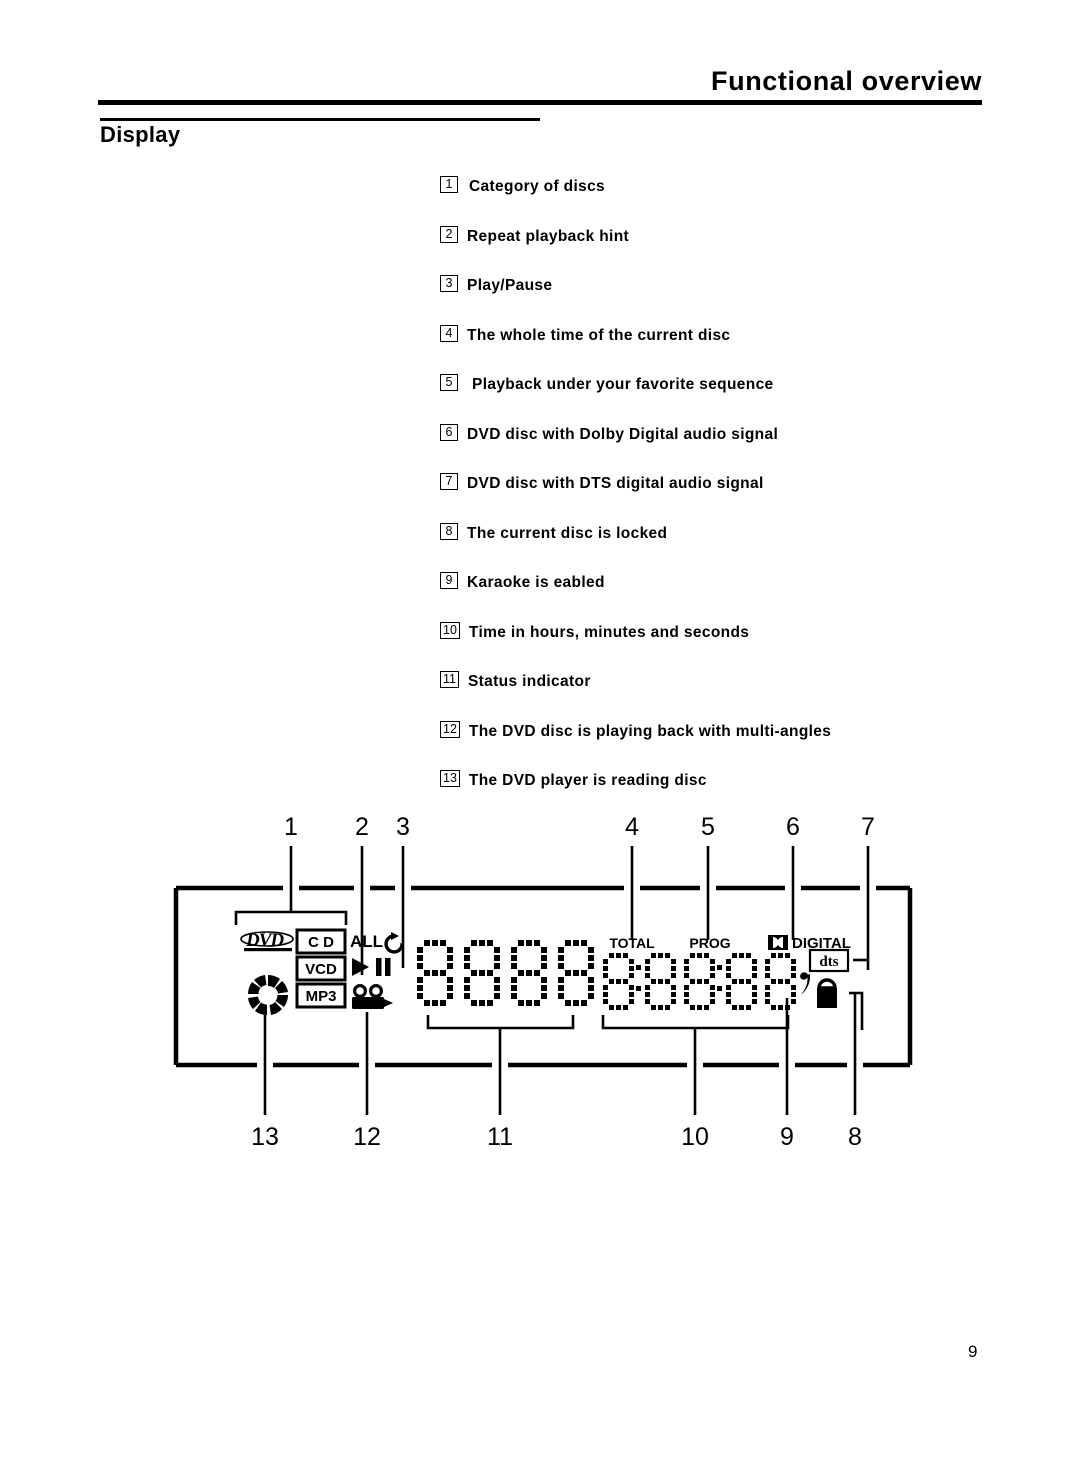 The height and width of the screenshot is (1465, 1080). What do you see at coordinates (449, 382) in the screenshot?
I see `legend-number: 5` at bounding box center [449, 382].